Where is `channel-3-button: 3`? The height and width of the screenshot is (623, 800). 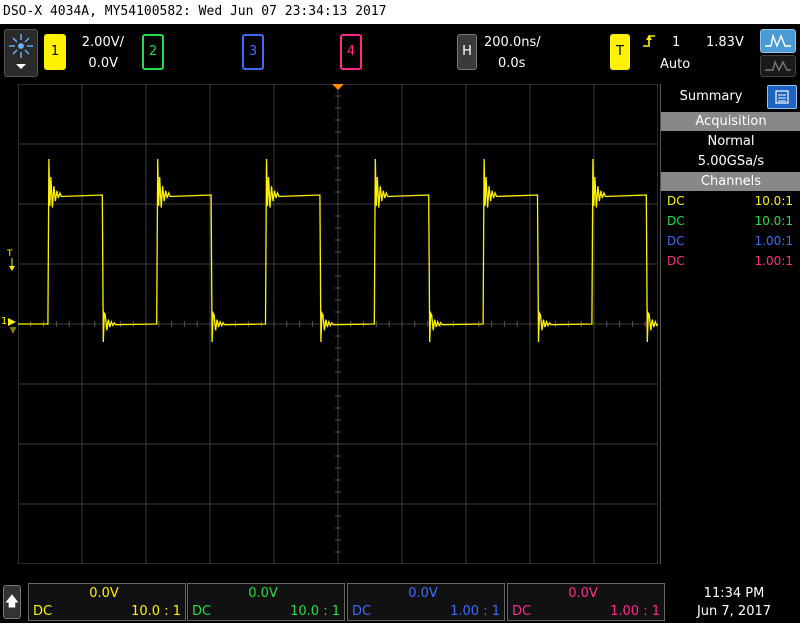 channel-3-button: 3 is located at coordinates (253, 52).